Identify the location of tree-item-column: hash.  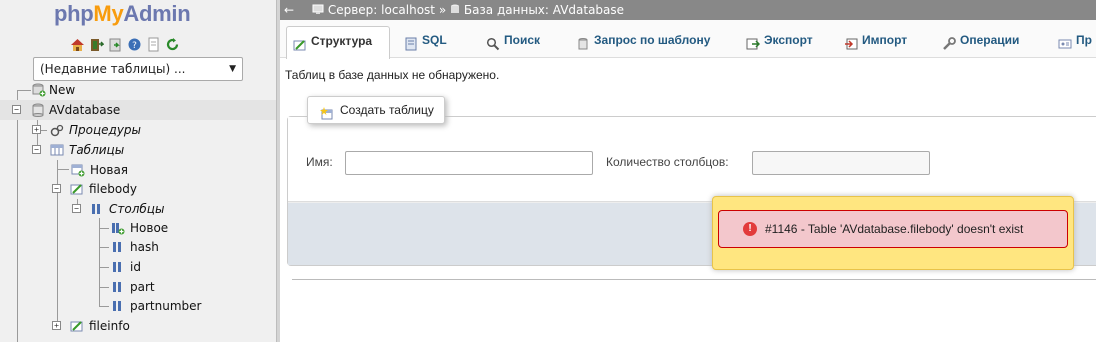
(138, 247).